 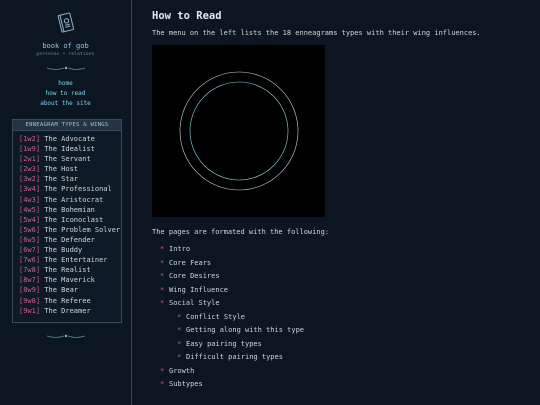 What do you see at coordinates (65, 46) in the screenshot?
I see `site-title: book of gob` at bounding box center [65, 46].